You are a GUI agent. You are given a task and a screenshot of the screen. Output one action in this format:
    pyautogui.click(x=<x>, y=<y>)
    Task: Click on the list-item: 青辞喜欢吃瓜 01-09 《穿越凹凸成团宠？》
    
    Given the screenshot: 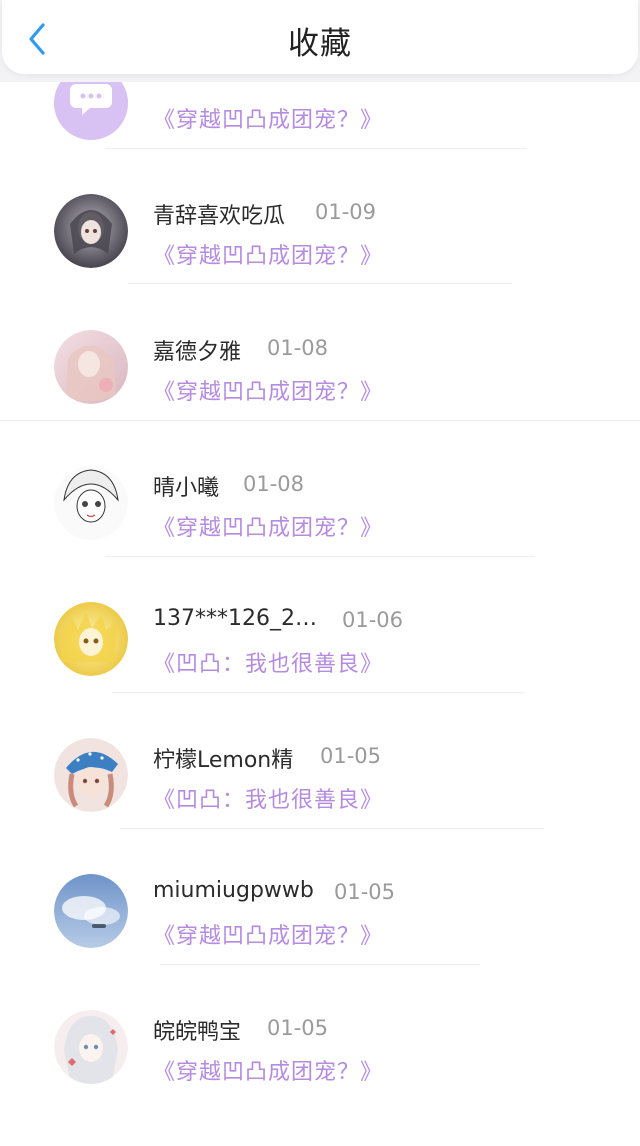 What is the action you would take?
    pyautogui.click(x=320, y=262)
    